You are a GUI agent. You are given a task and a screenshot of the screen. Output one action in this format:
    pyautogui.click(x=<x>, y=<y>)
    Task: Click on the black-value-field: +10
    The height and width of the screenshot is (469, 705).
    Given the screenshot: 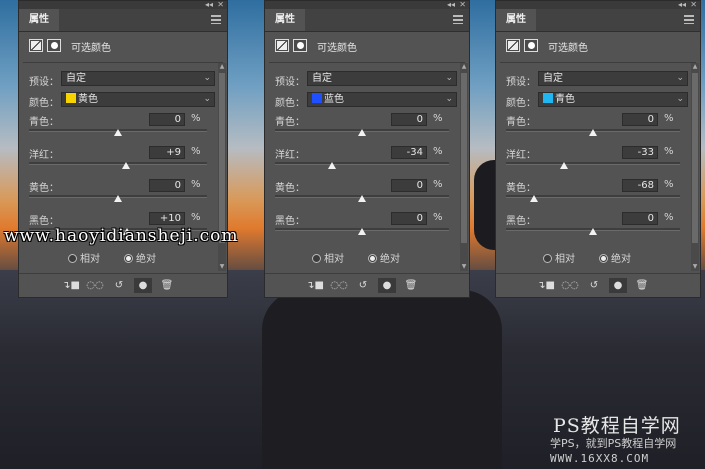 What is the action you would take?
    pyautogui.click(x=167, y=218)
    